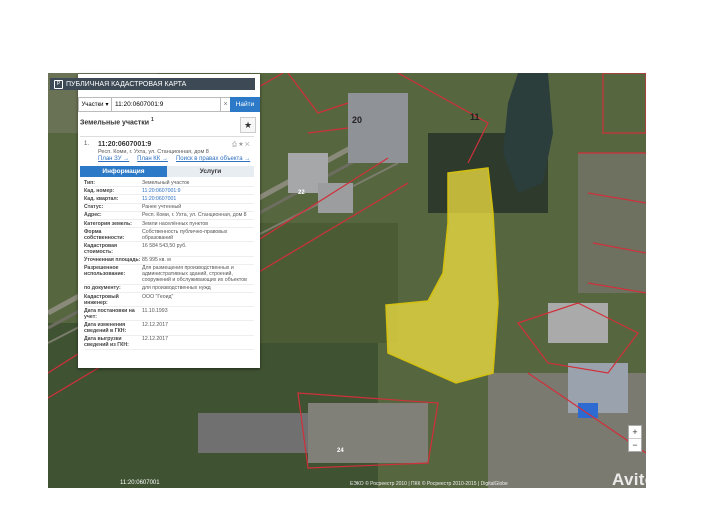 Image resolution: width=720 pixels, height=508 pixels. Describe the element at coordinates (635, 432) in the screenshot. I see `zoom-in-button: +` at that location.